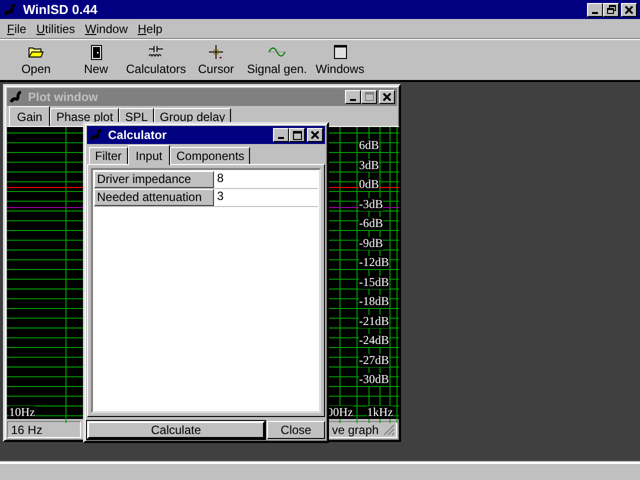 The image size is (640, 480). What do you see at coordinates (85, 117) in the screenshot?
I see `tab: Phase plot` at bounding box center [85, 117].